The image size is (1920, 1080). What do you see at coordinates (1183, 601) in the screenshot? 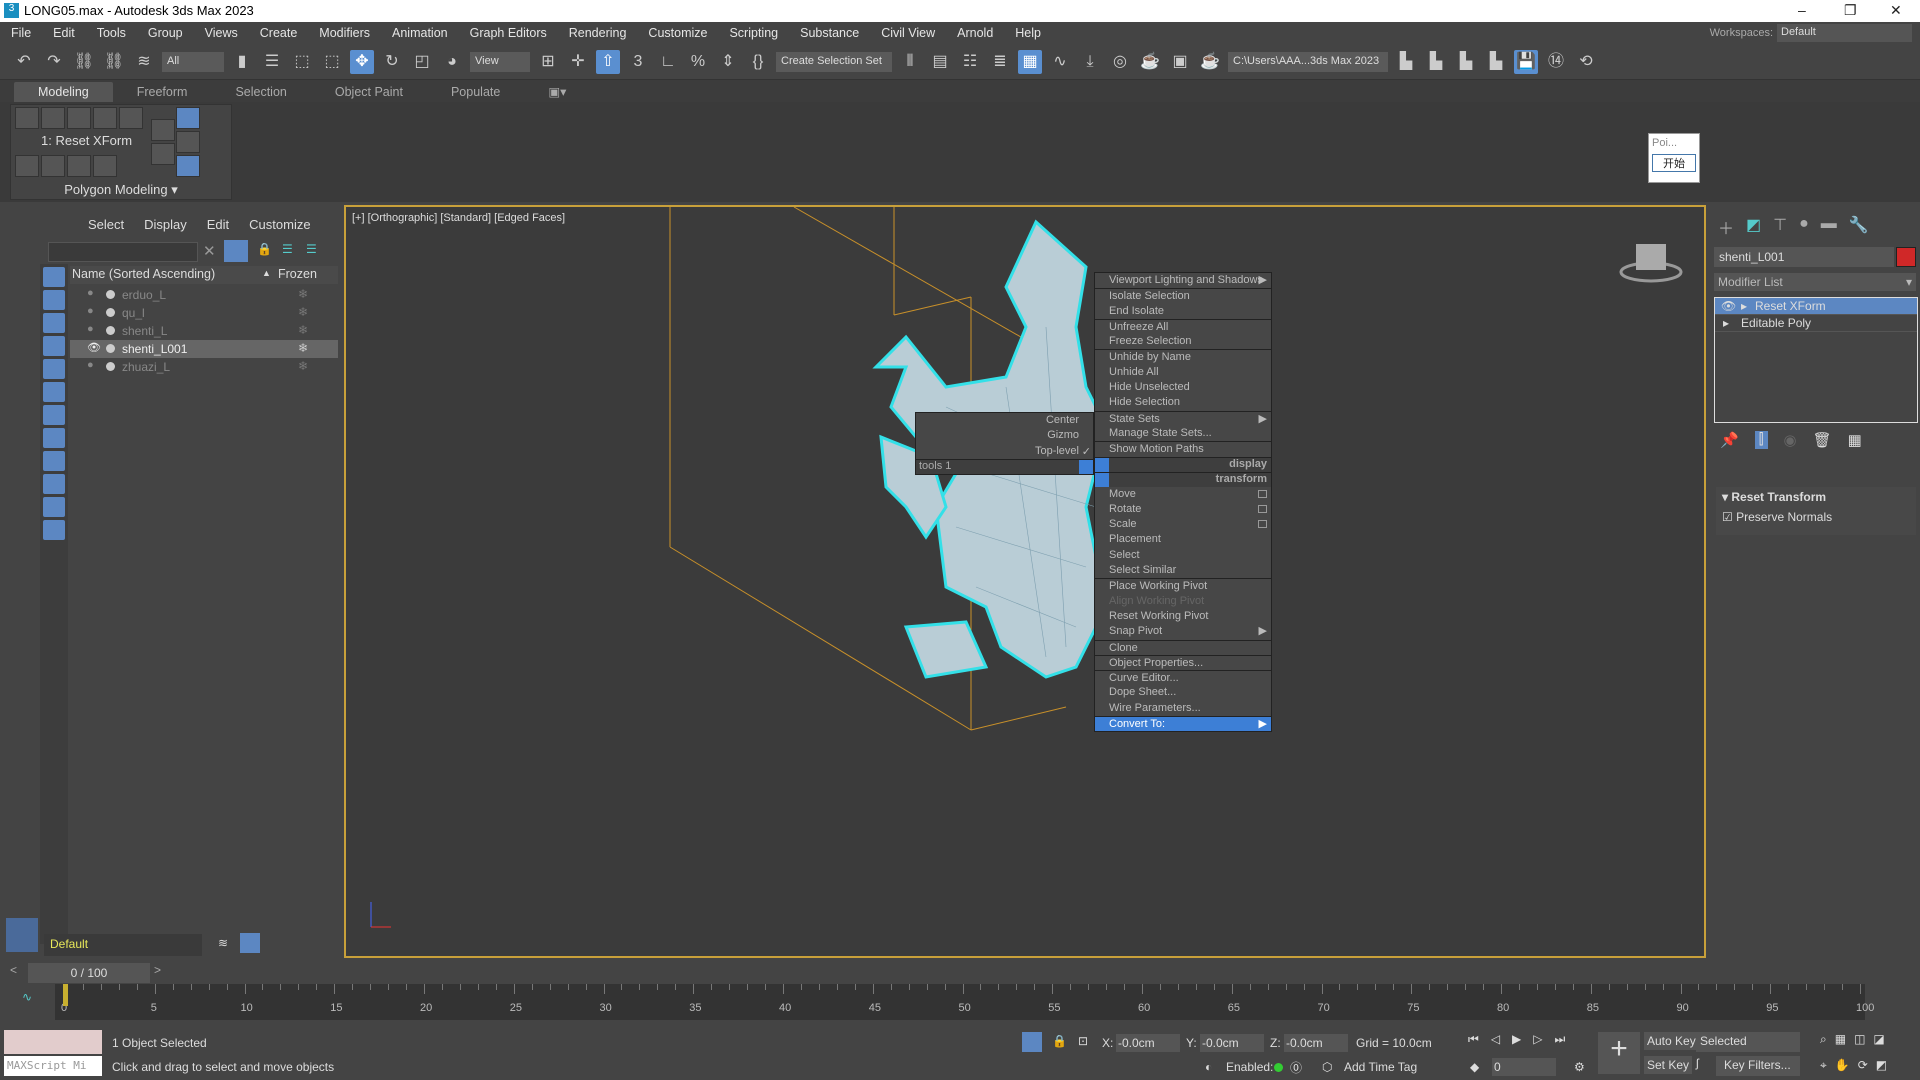
I see `quad-item-align-working-pivot: Align Working Pivot` at bounding box center [1183, 601].